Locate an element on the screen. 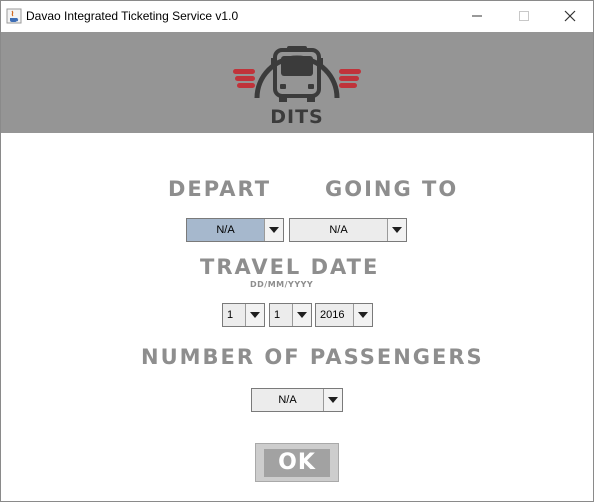 Image resolution: width=594 pixels, height=502 pixels. depart-dropdown: N/A is located at coordinates (235, 230).